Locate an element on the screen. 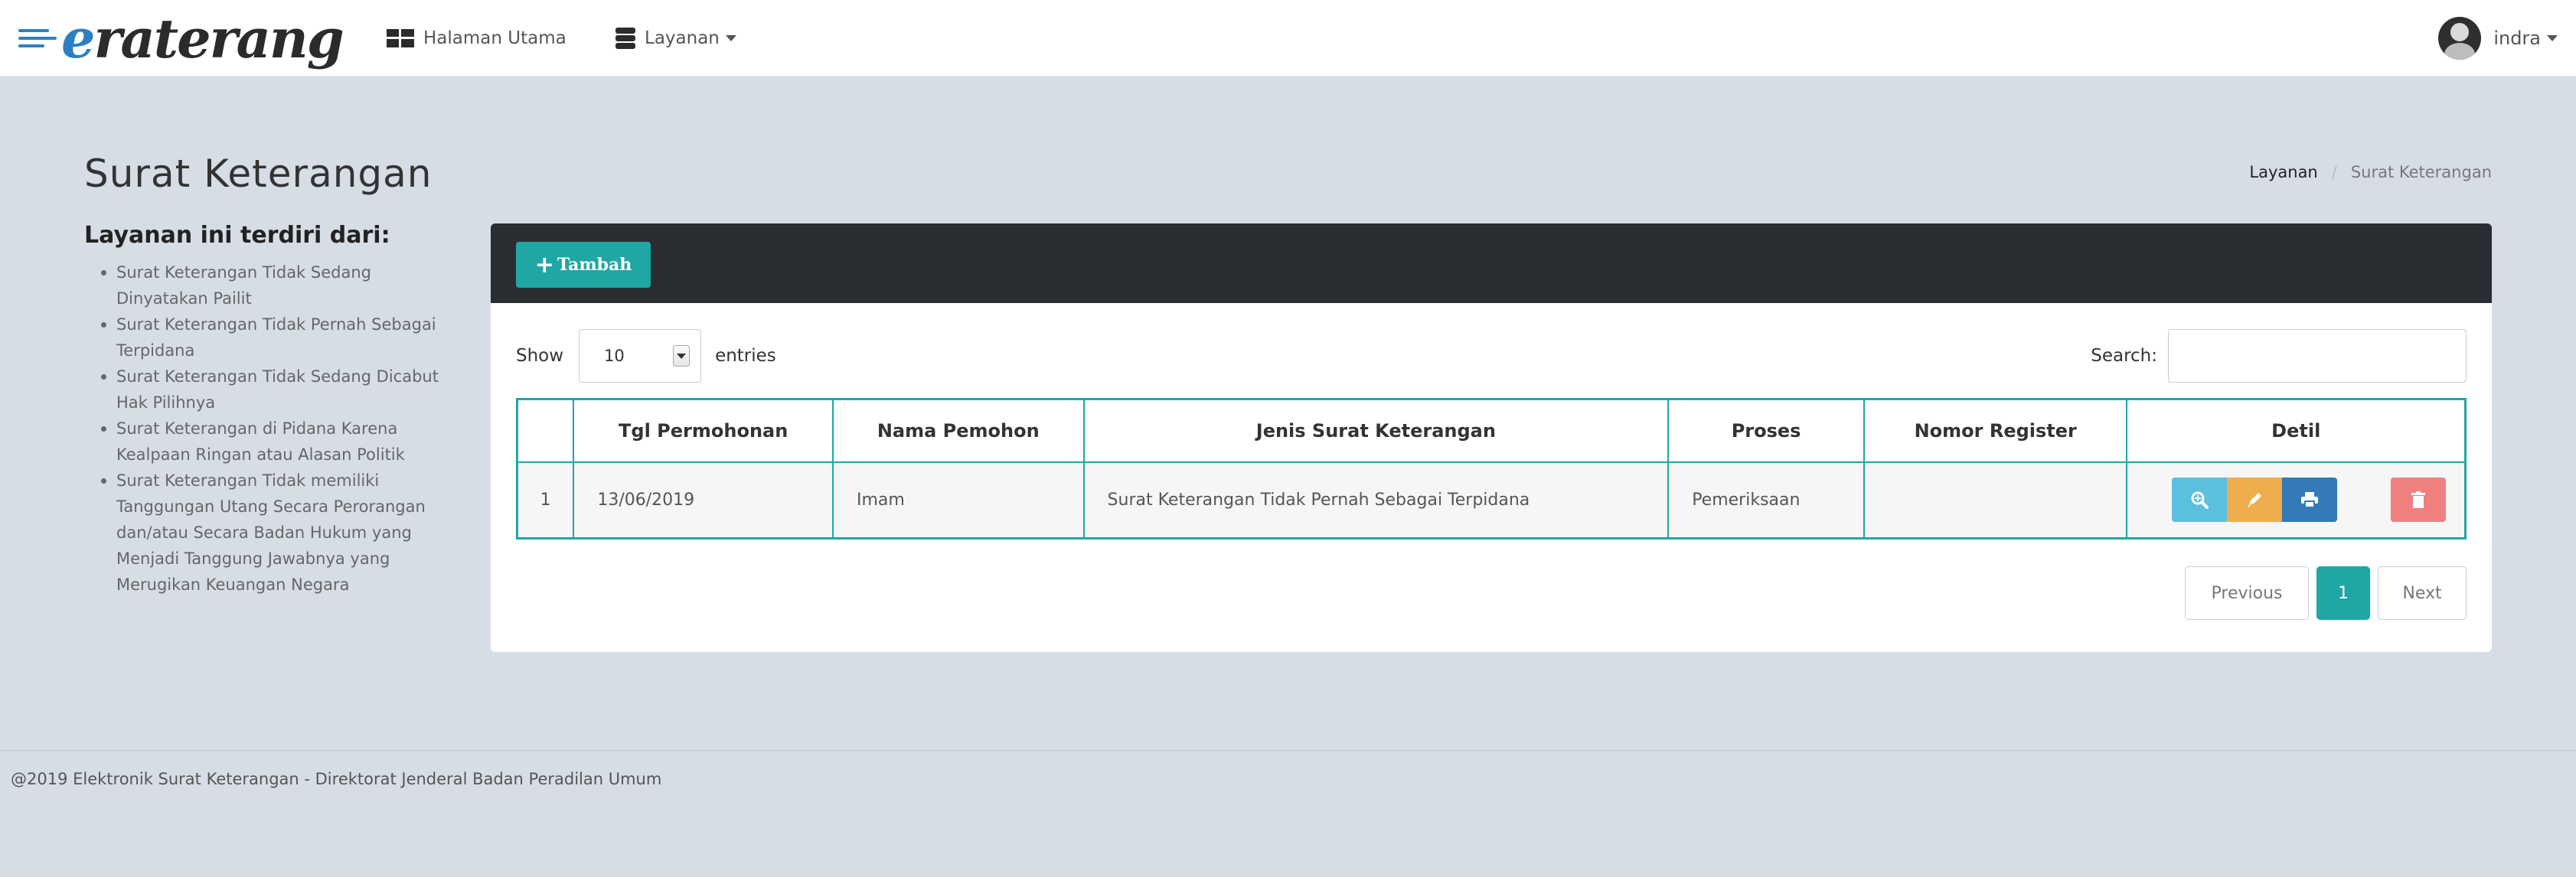 The height and width of the screenshot is (877, 2576). column-header-jenis-surat: Jenis Surat Keterangan is located at coordinates (1376, 430).